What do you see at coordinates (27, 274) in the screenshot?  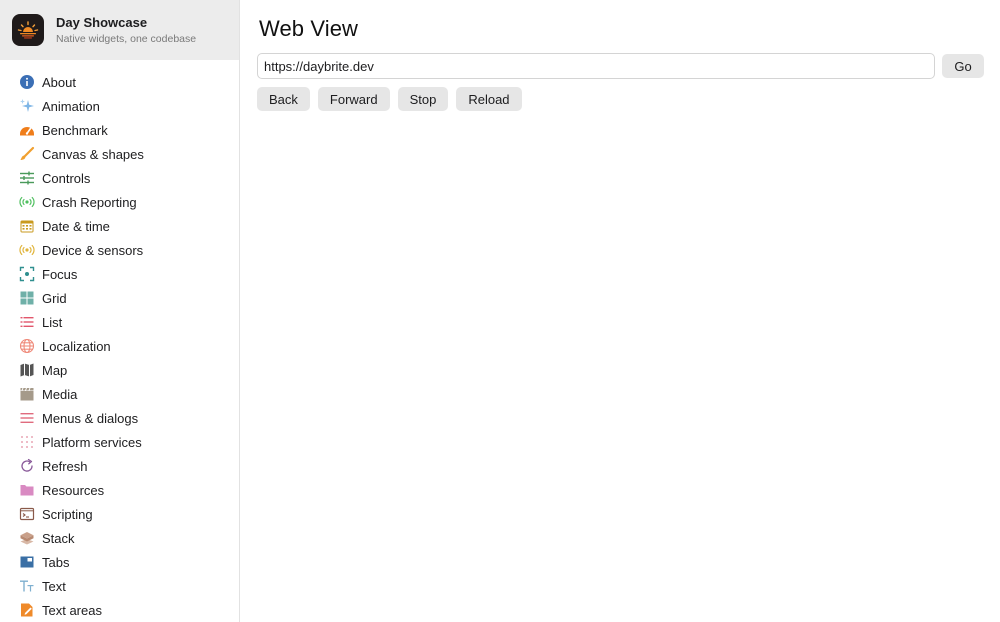 I see `focus-icon` at bounding box center [27, 274].